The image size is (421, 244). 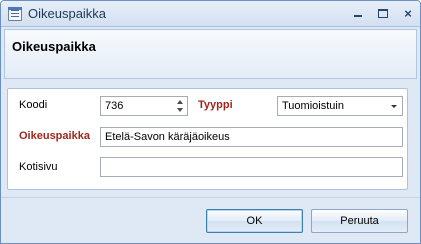 What do you see at coordinates (144, 106) in the screenshot?
I see `koodi-input: 736` at bounding box center [144, 106].